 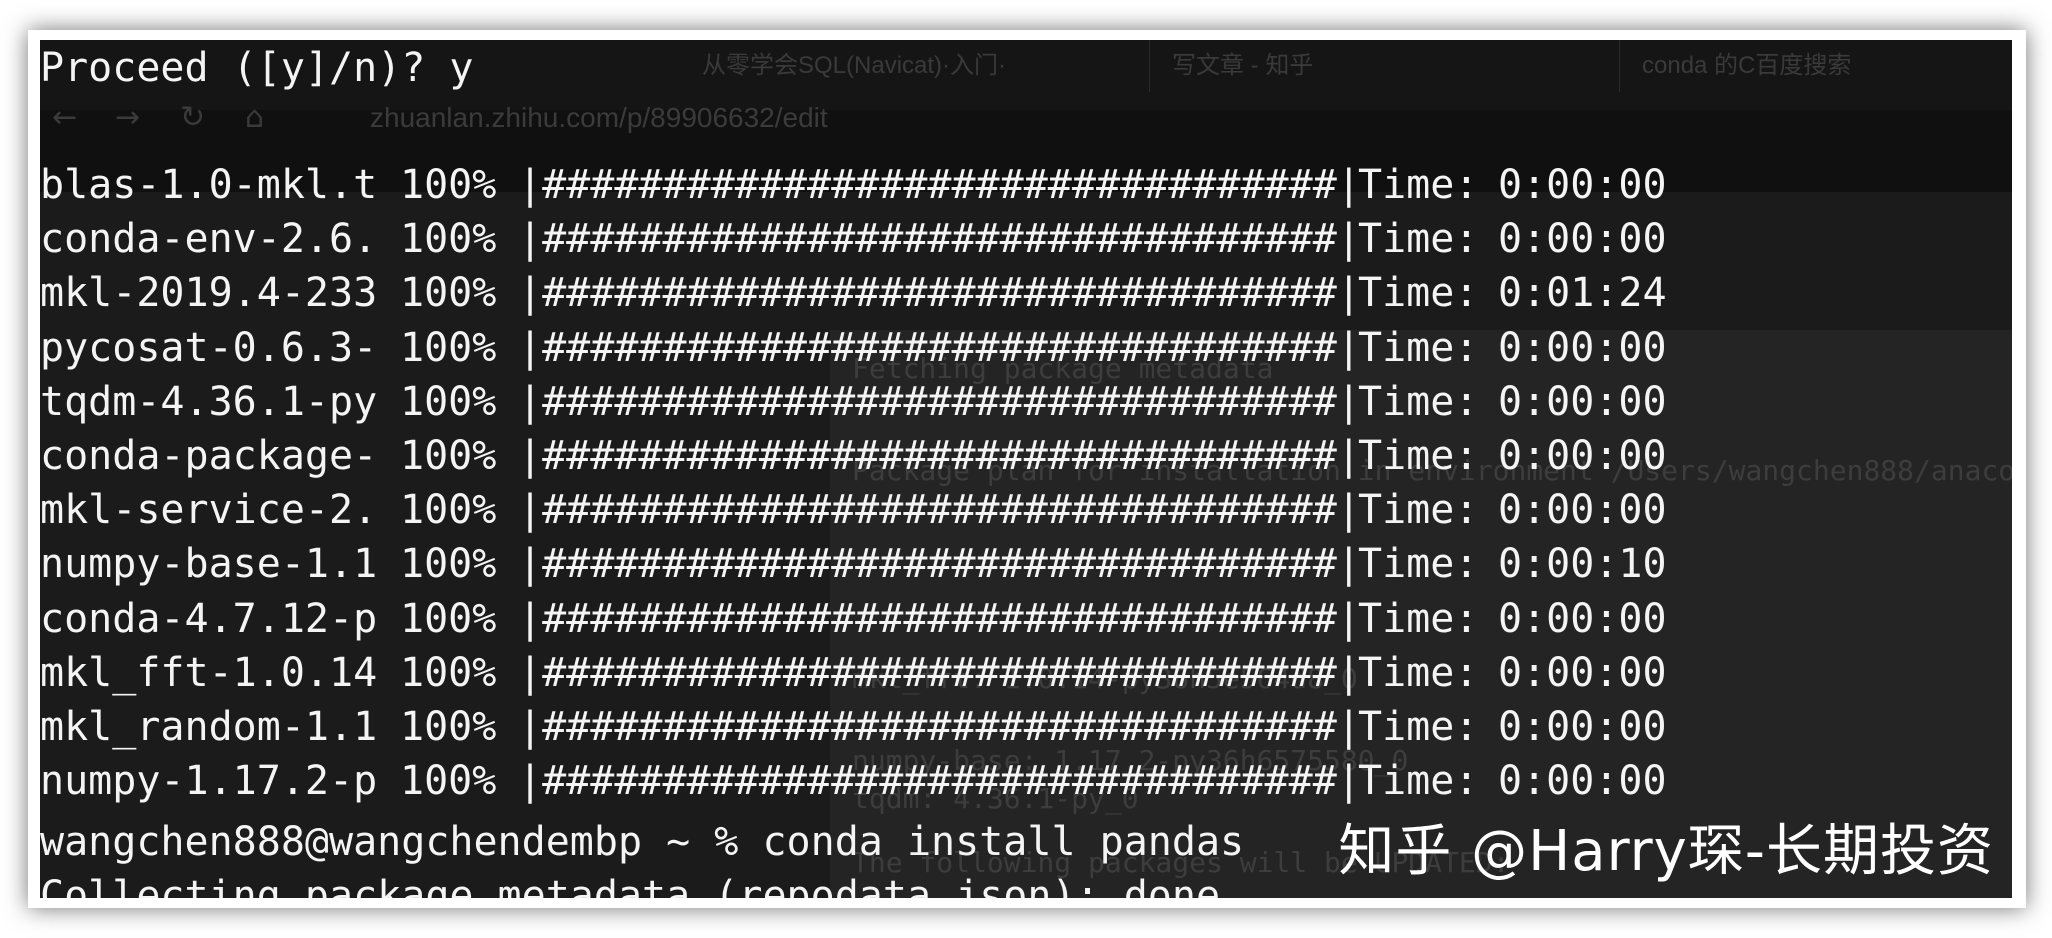 I want to click on package-name: mkl-2019.4-233, so click(x=209, y=293).